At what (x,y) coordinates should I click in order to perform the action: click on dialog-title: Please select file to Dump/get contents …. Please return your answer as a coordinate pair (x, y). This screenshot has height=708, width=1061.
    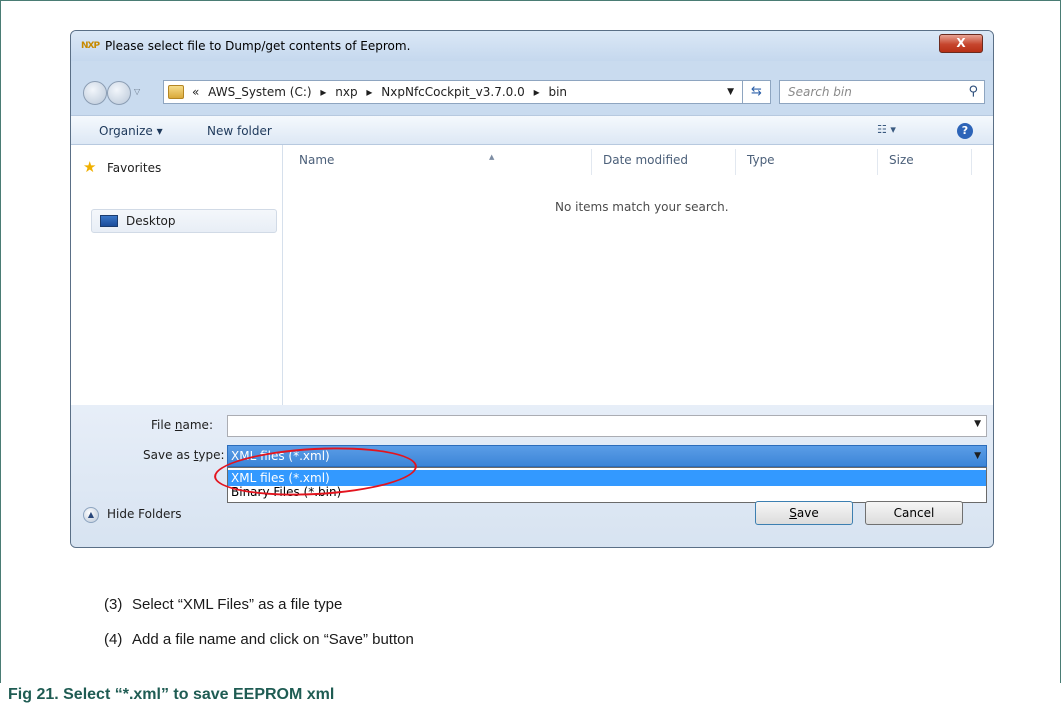
    Looking at the image, I should click on (258, 46).